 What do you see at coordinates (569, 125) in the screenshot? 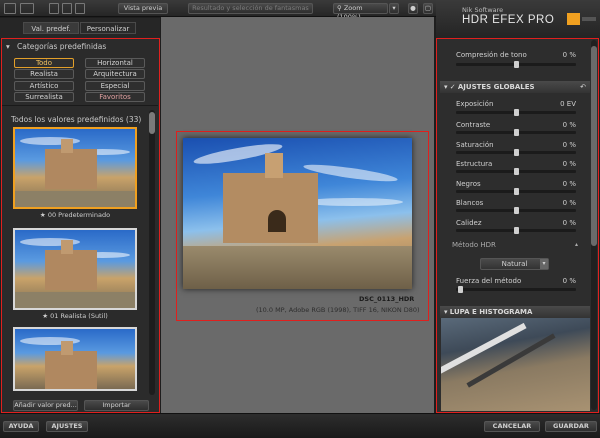
I see `slider-value-contraste: 0 %` at bounding box center [569, 125].